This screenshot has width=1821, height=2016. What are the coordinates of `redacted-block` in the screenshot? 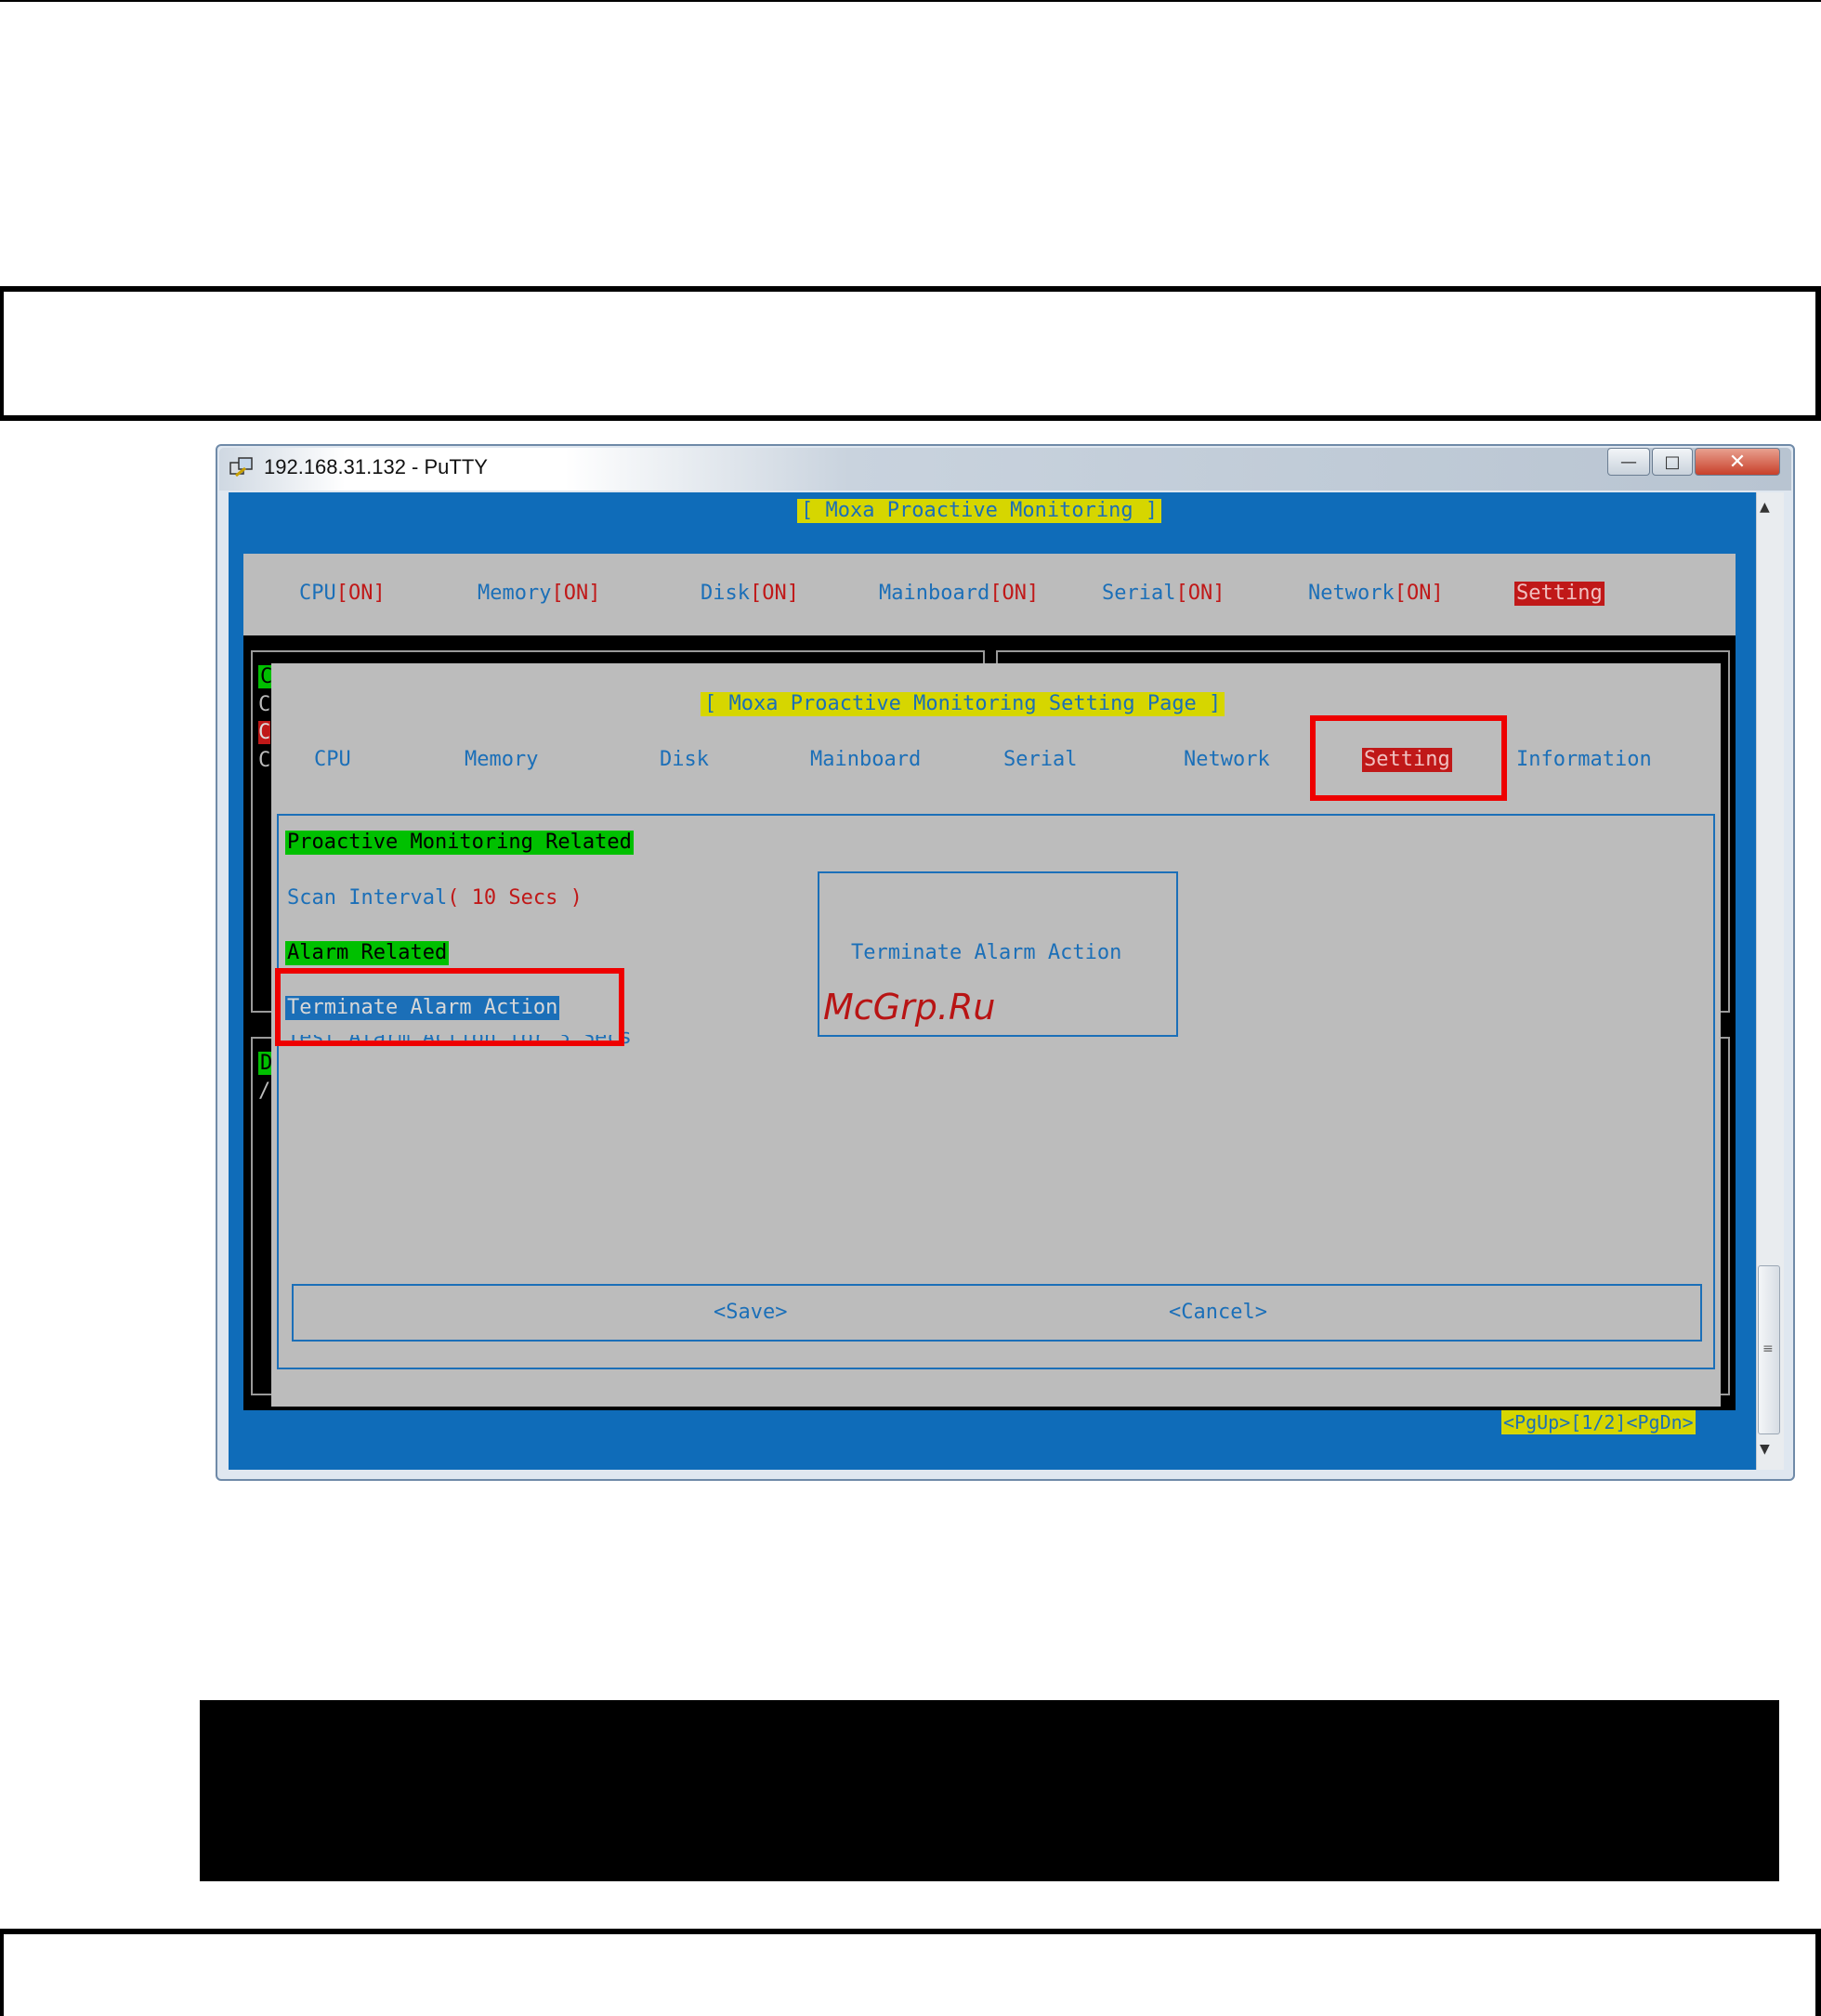 It's located at (990, 1790).